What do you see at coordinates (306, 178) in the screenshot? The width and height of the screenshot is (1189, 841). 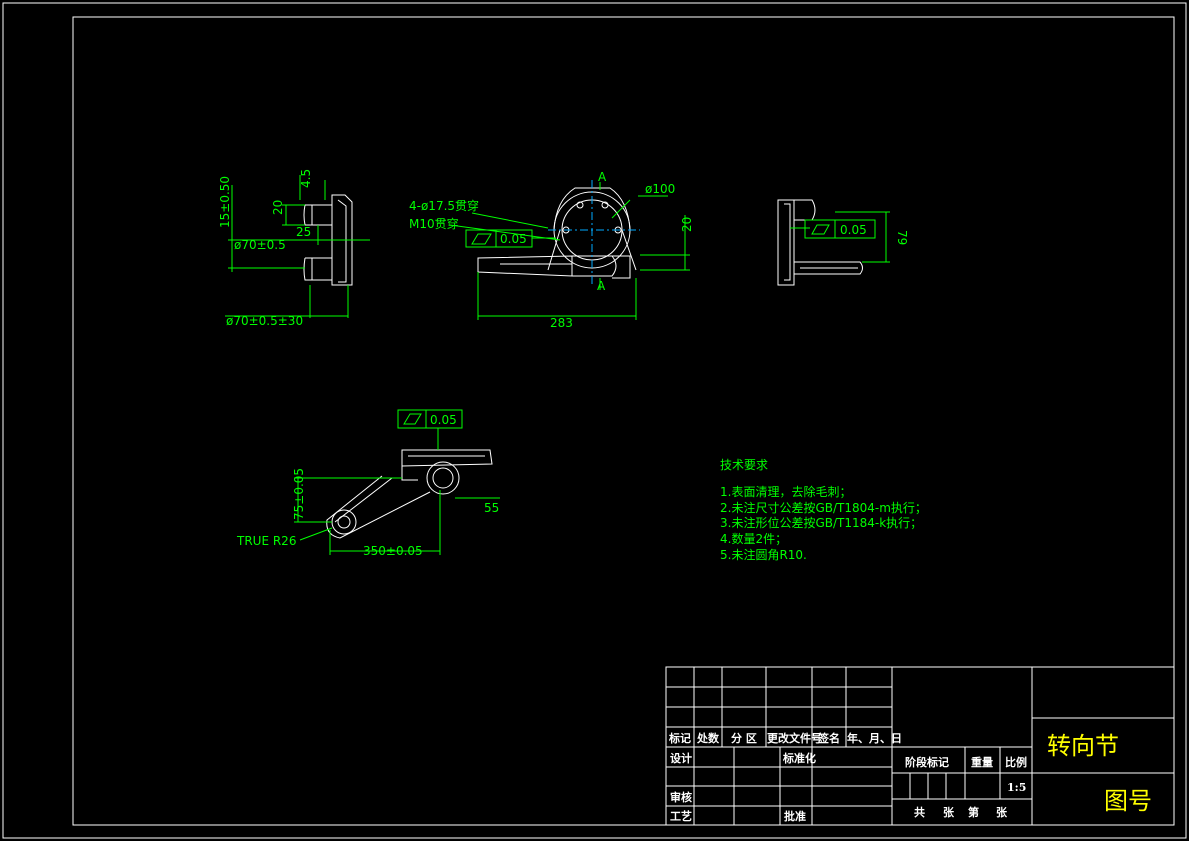 I see `left-dim-top: 4.5` at bounding box center [306, 178].